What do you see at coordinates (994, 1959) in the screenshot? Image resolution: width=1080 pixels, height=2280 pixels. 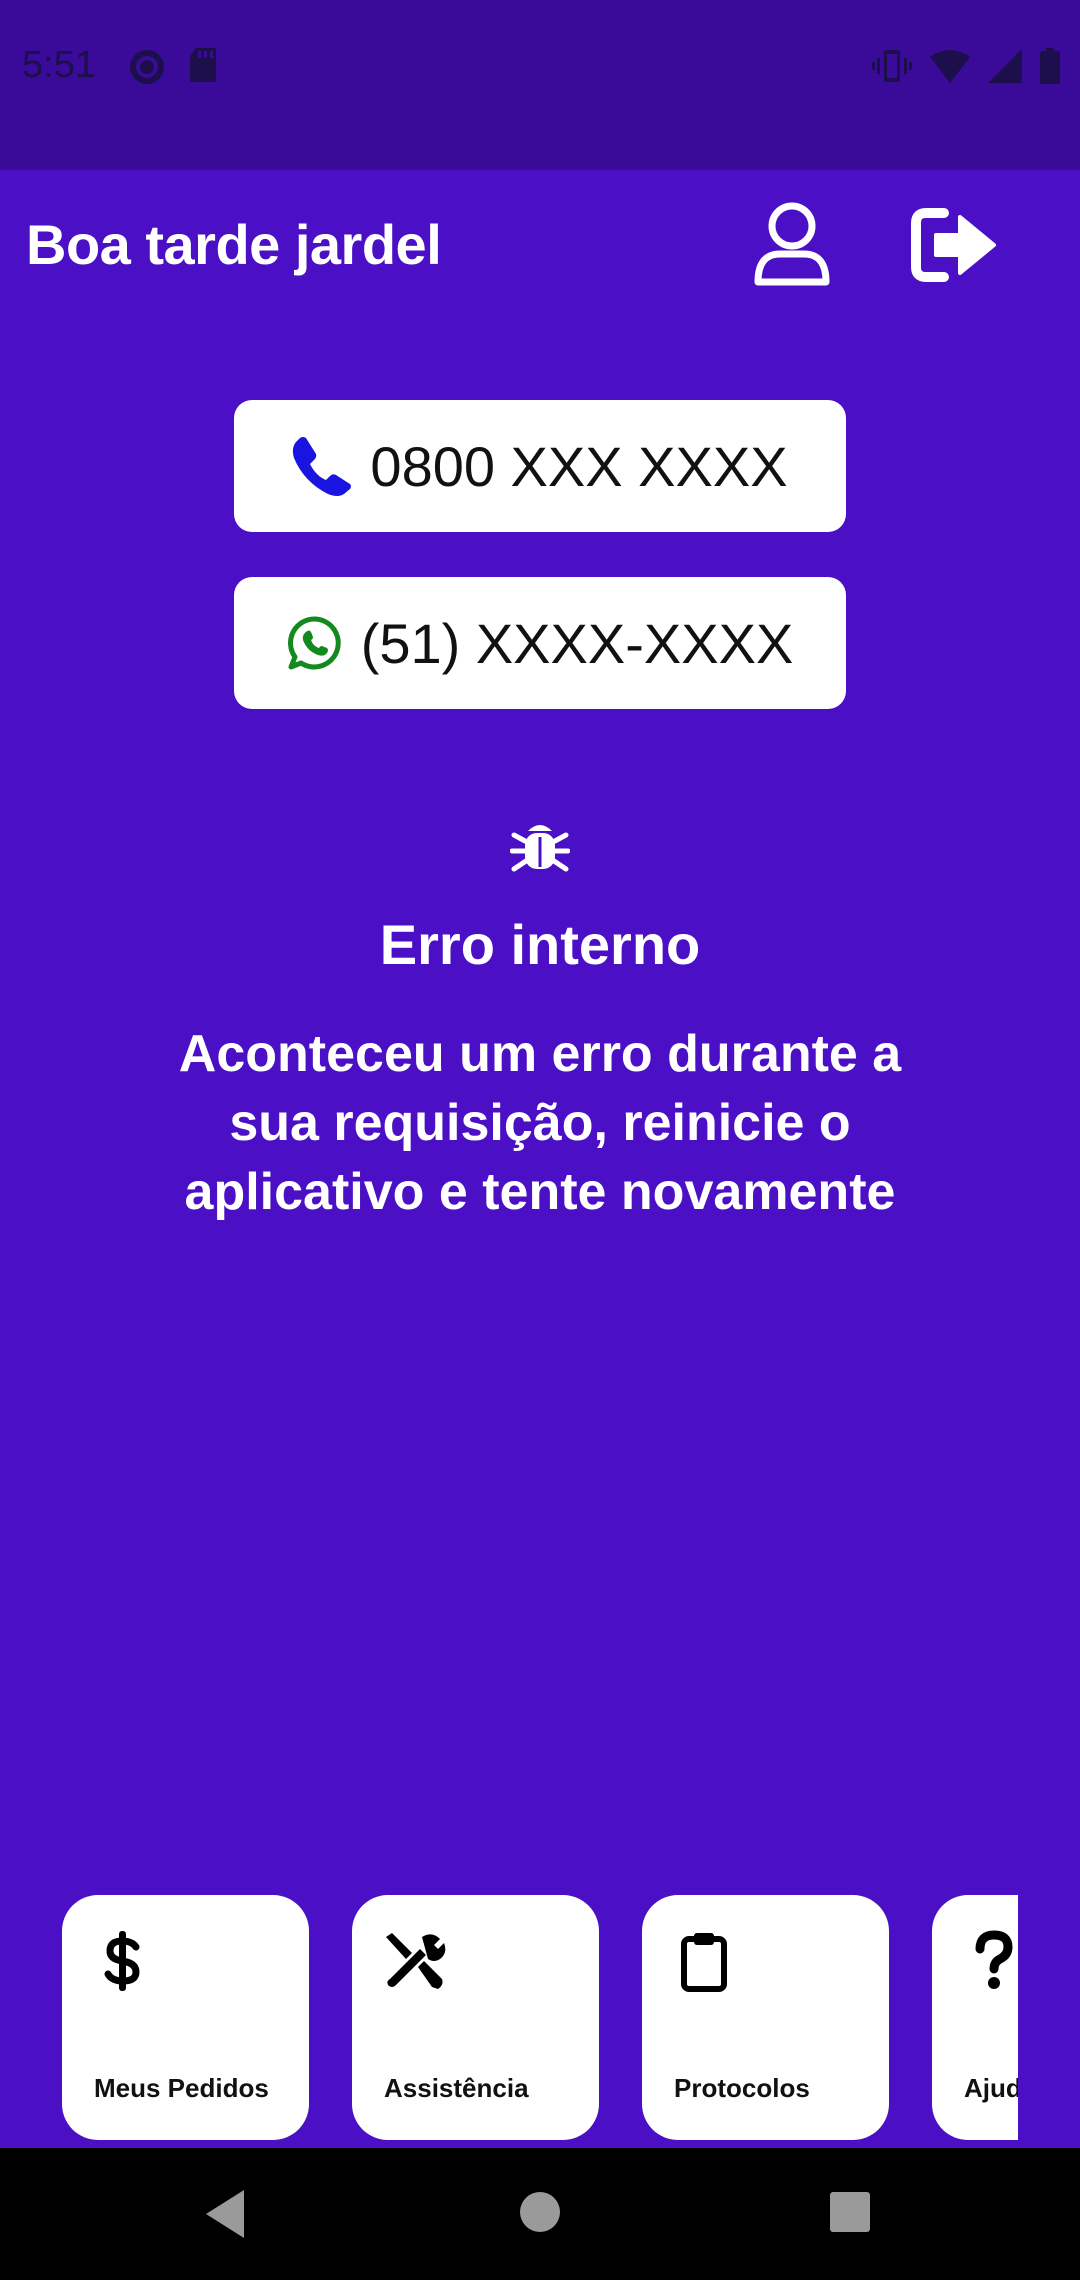 I see `question-icon` at bounding box center [994, 1959].